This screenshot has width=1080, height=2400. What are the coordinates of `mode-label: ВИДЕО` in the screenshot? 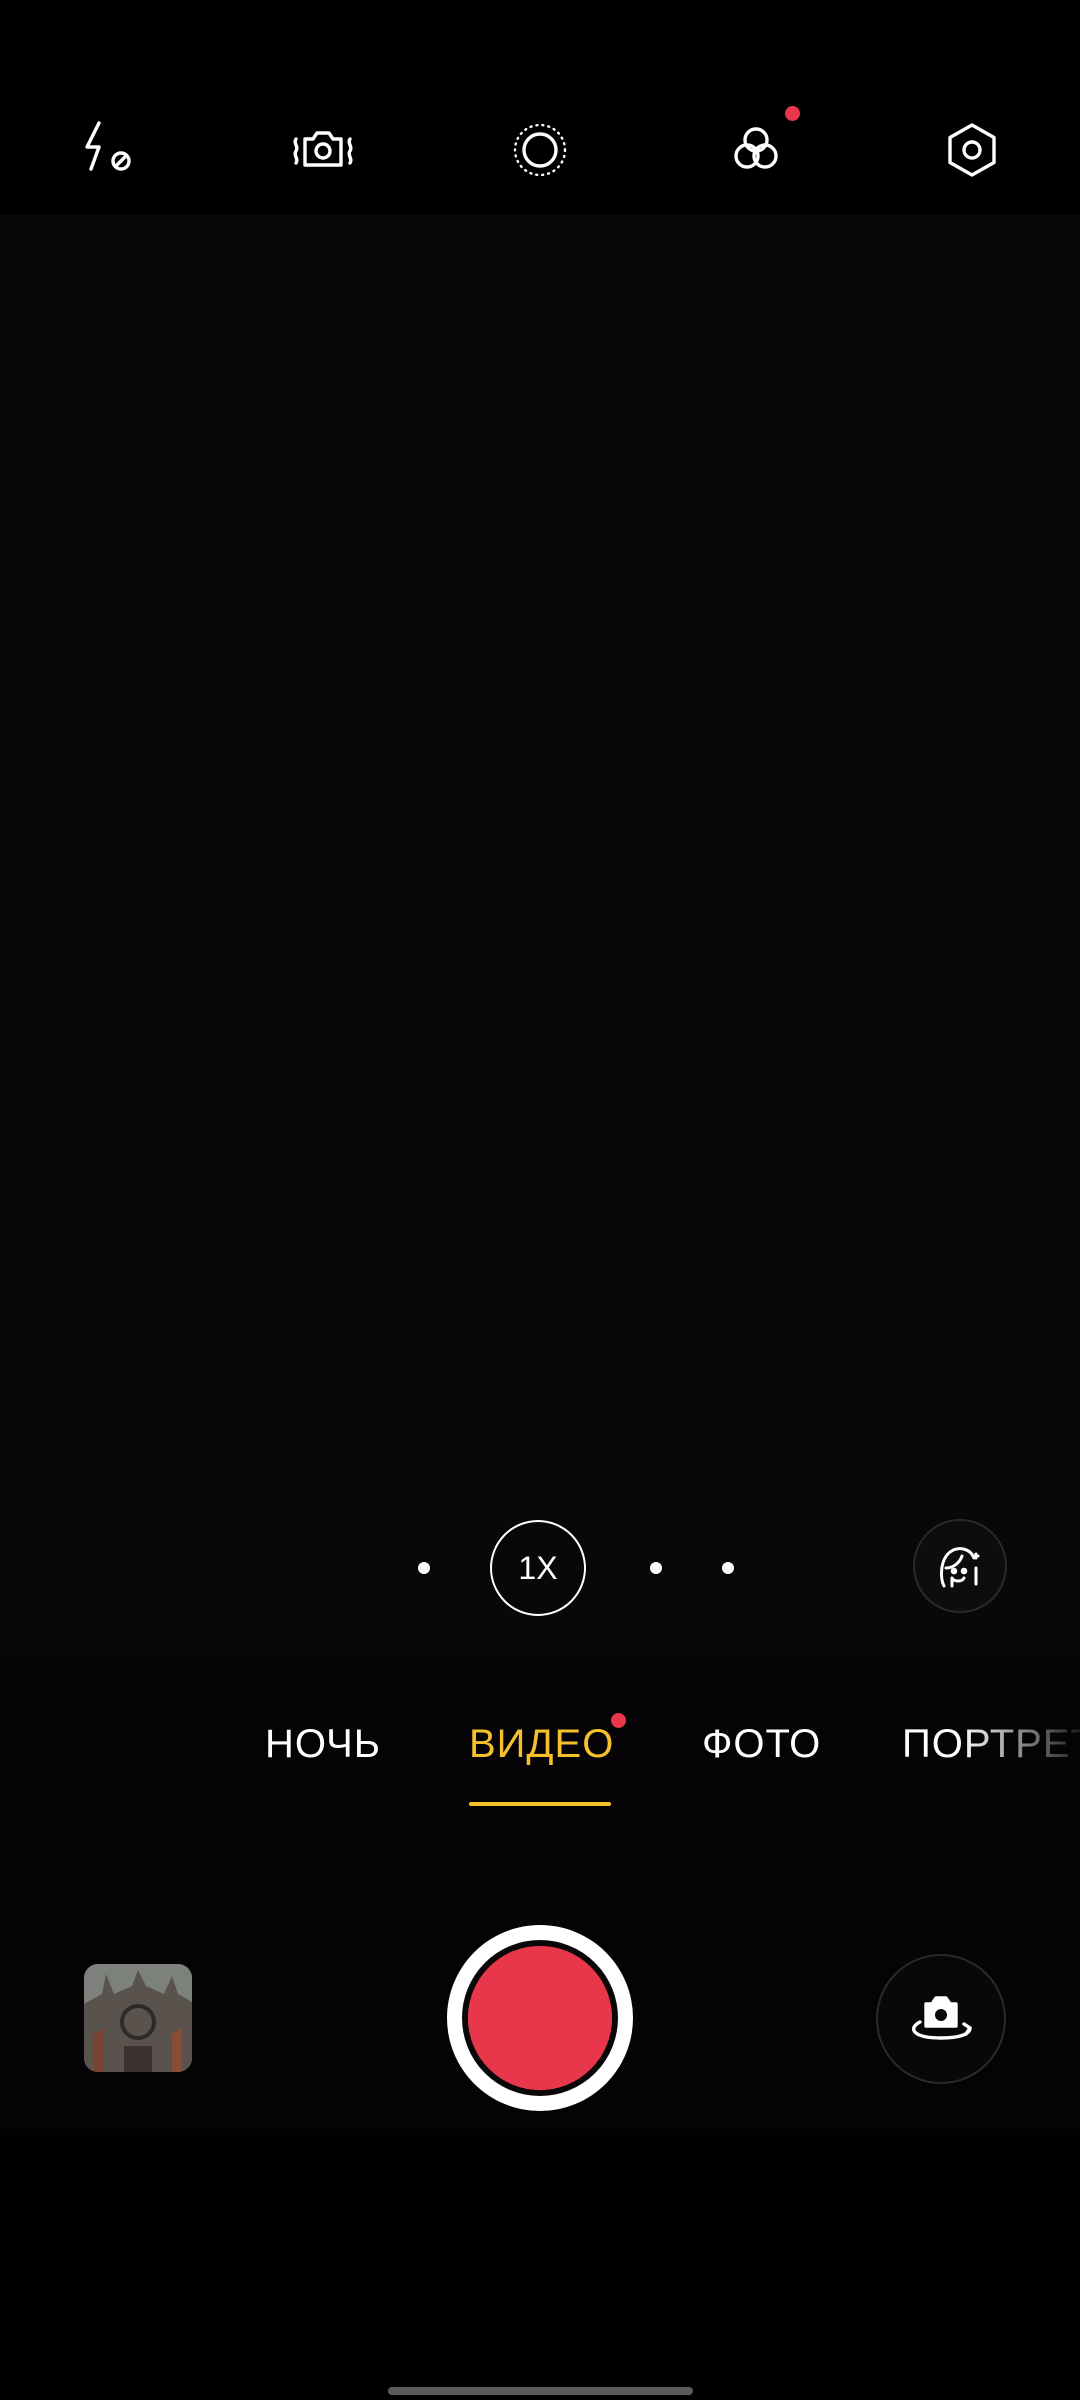 It's located at (542, 1744).